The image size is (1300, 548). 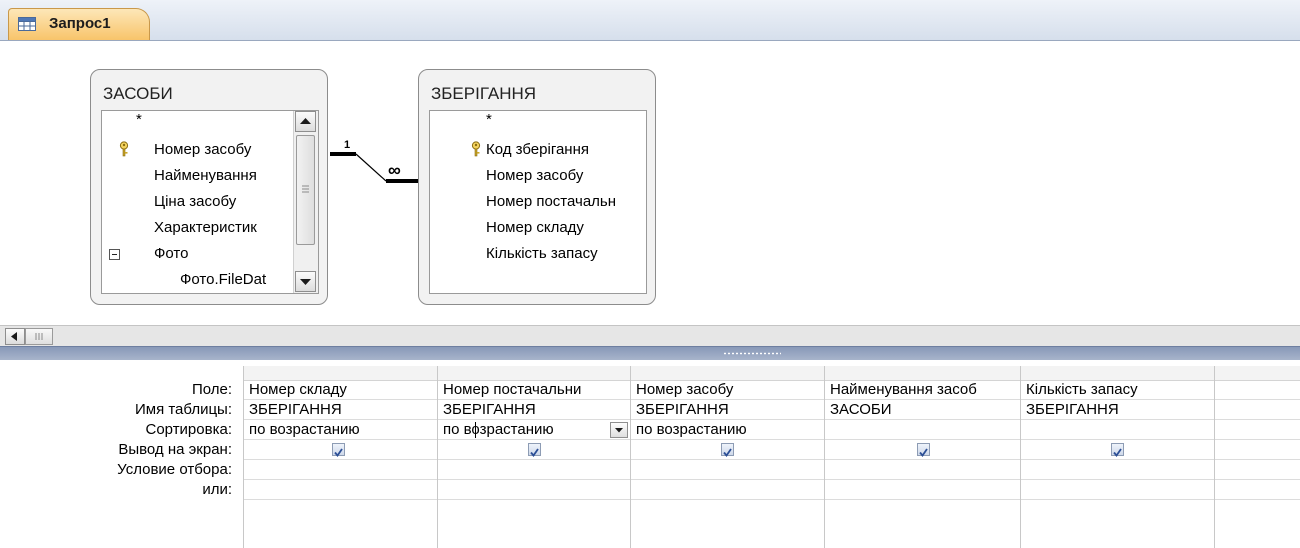 What do you see at coordinates (476, 149) in the screenshot?
I see `primary-key-icon` at bounding box center [476, 149].